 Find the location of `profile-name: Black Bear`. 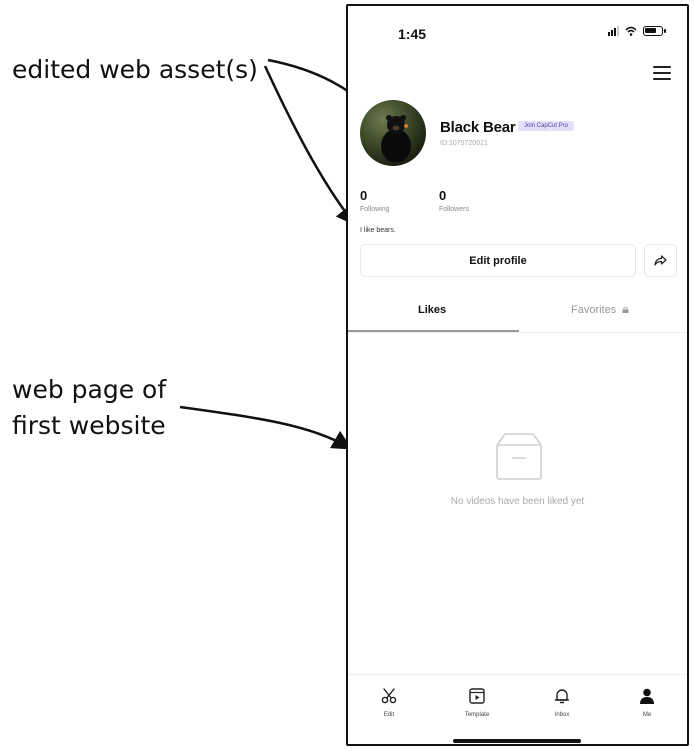

profile-name: Black Bear is located at coordinates (478, 127).